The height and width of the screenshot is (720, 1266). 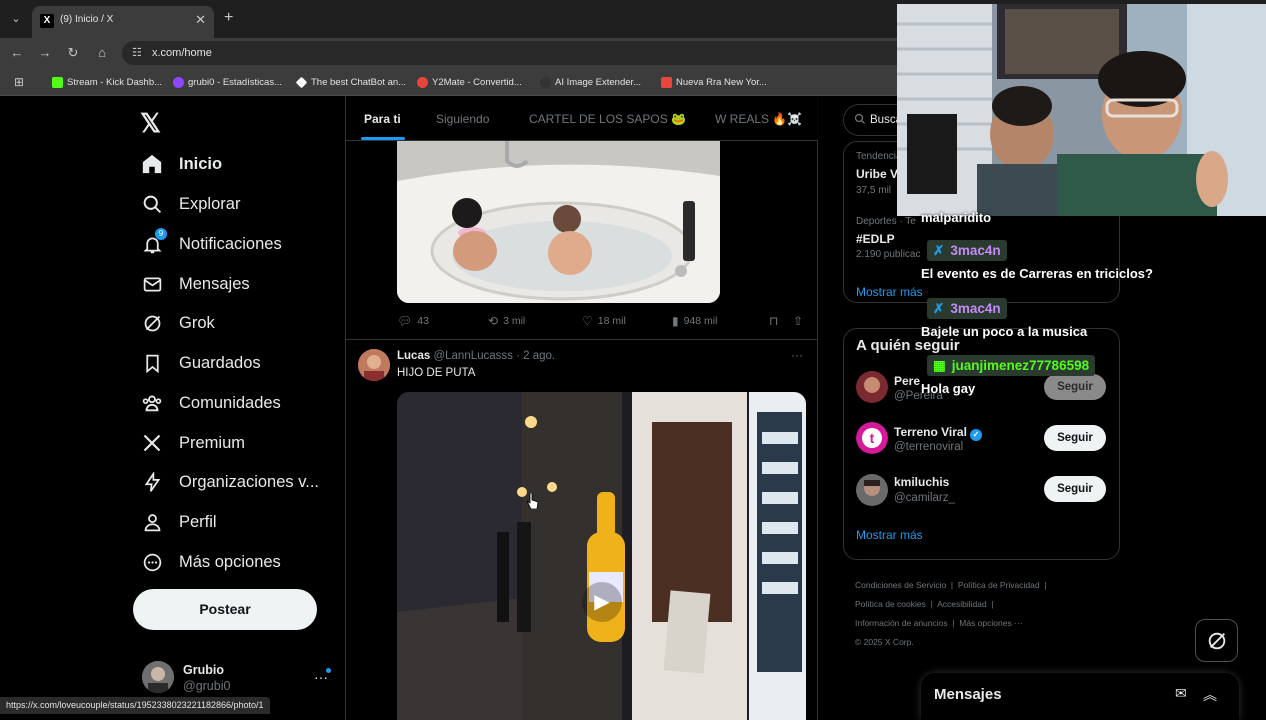 What do you see at coordinates (150, 123) in the screenshot?
I see `x-logo-icon: 𝕏` at bounding box center [150, 123].